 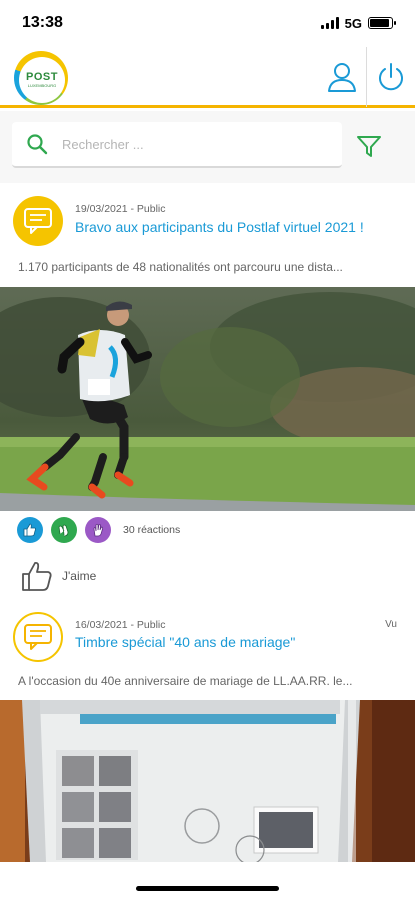 What do you see at coordinates (120, 625) in the screenshot?
I see `post-meta: 16/03/2021 - Public` at bounding box center [120, 625].